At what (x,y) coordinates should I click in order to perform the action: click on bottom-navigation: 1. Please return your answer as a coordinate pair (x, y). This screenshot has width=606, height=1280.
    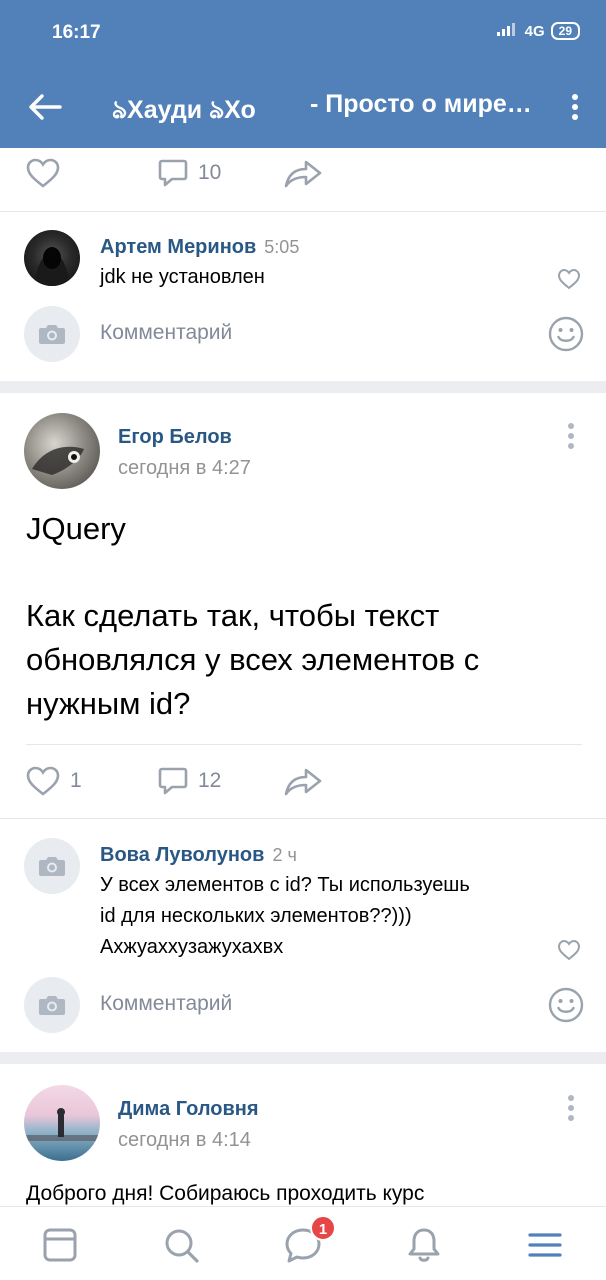
    Looking at the image, I should click on (303, 1243).